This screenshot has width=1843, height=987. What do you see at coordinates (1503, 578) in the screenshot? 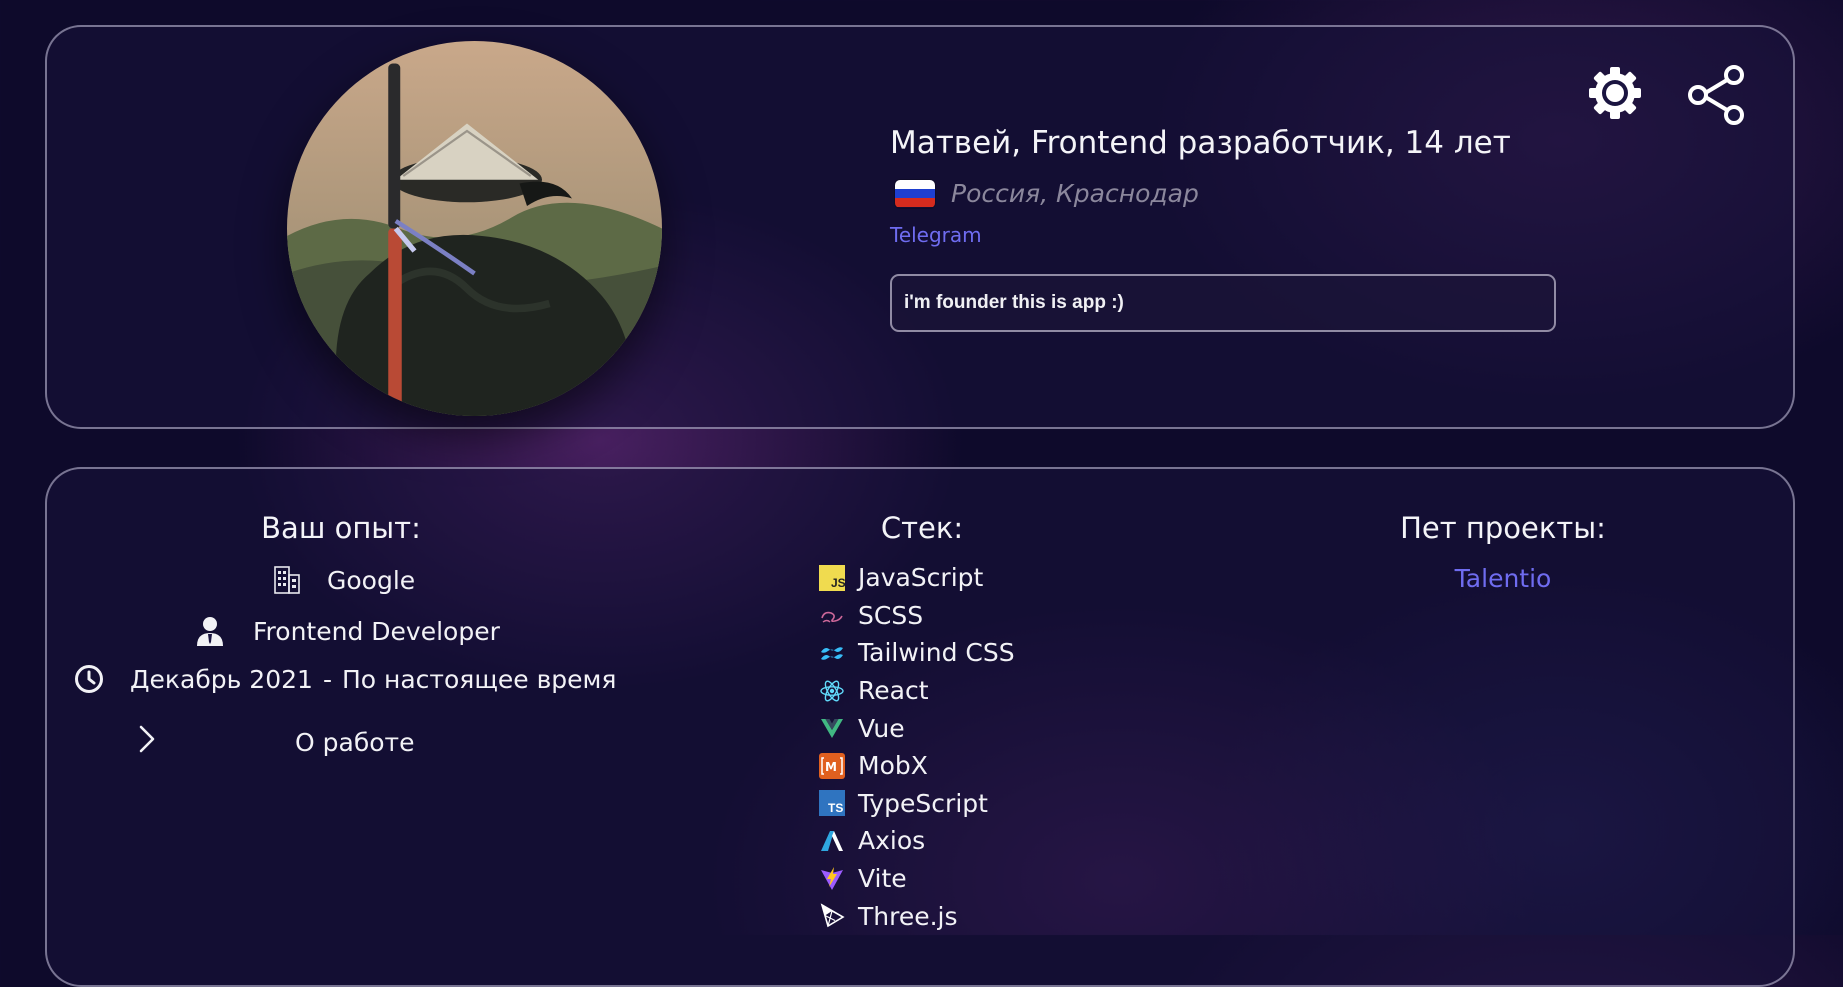
I see `pet-project-link: Talentio` at bounding box center [1503, 578].